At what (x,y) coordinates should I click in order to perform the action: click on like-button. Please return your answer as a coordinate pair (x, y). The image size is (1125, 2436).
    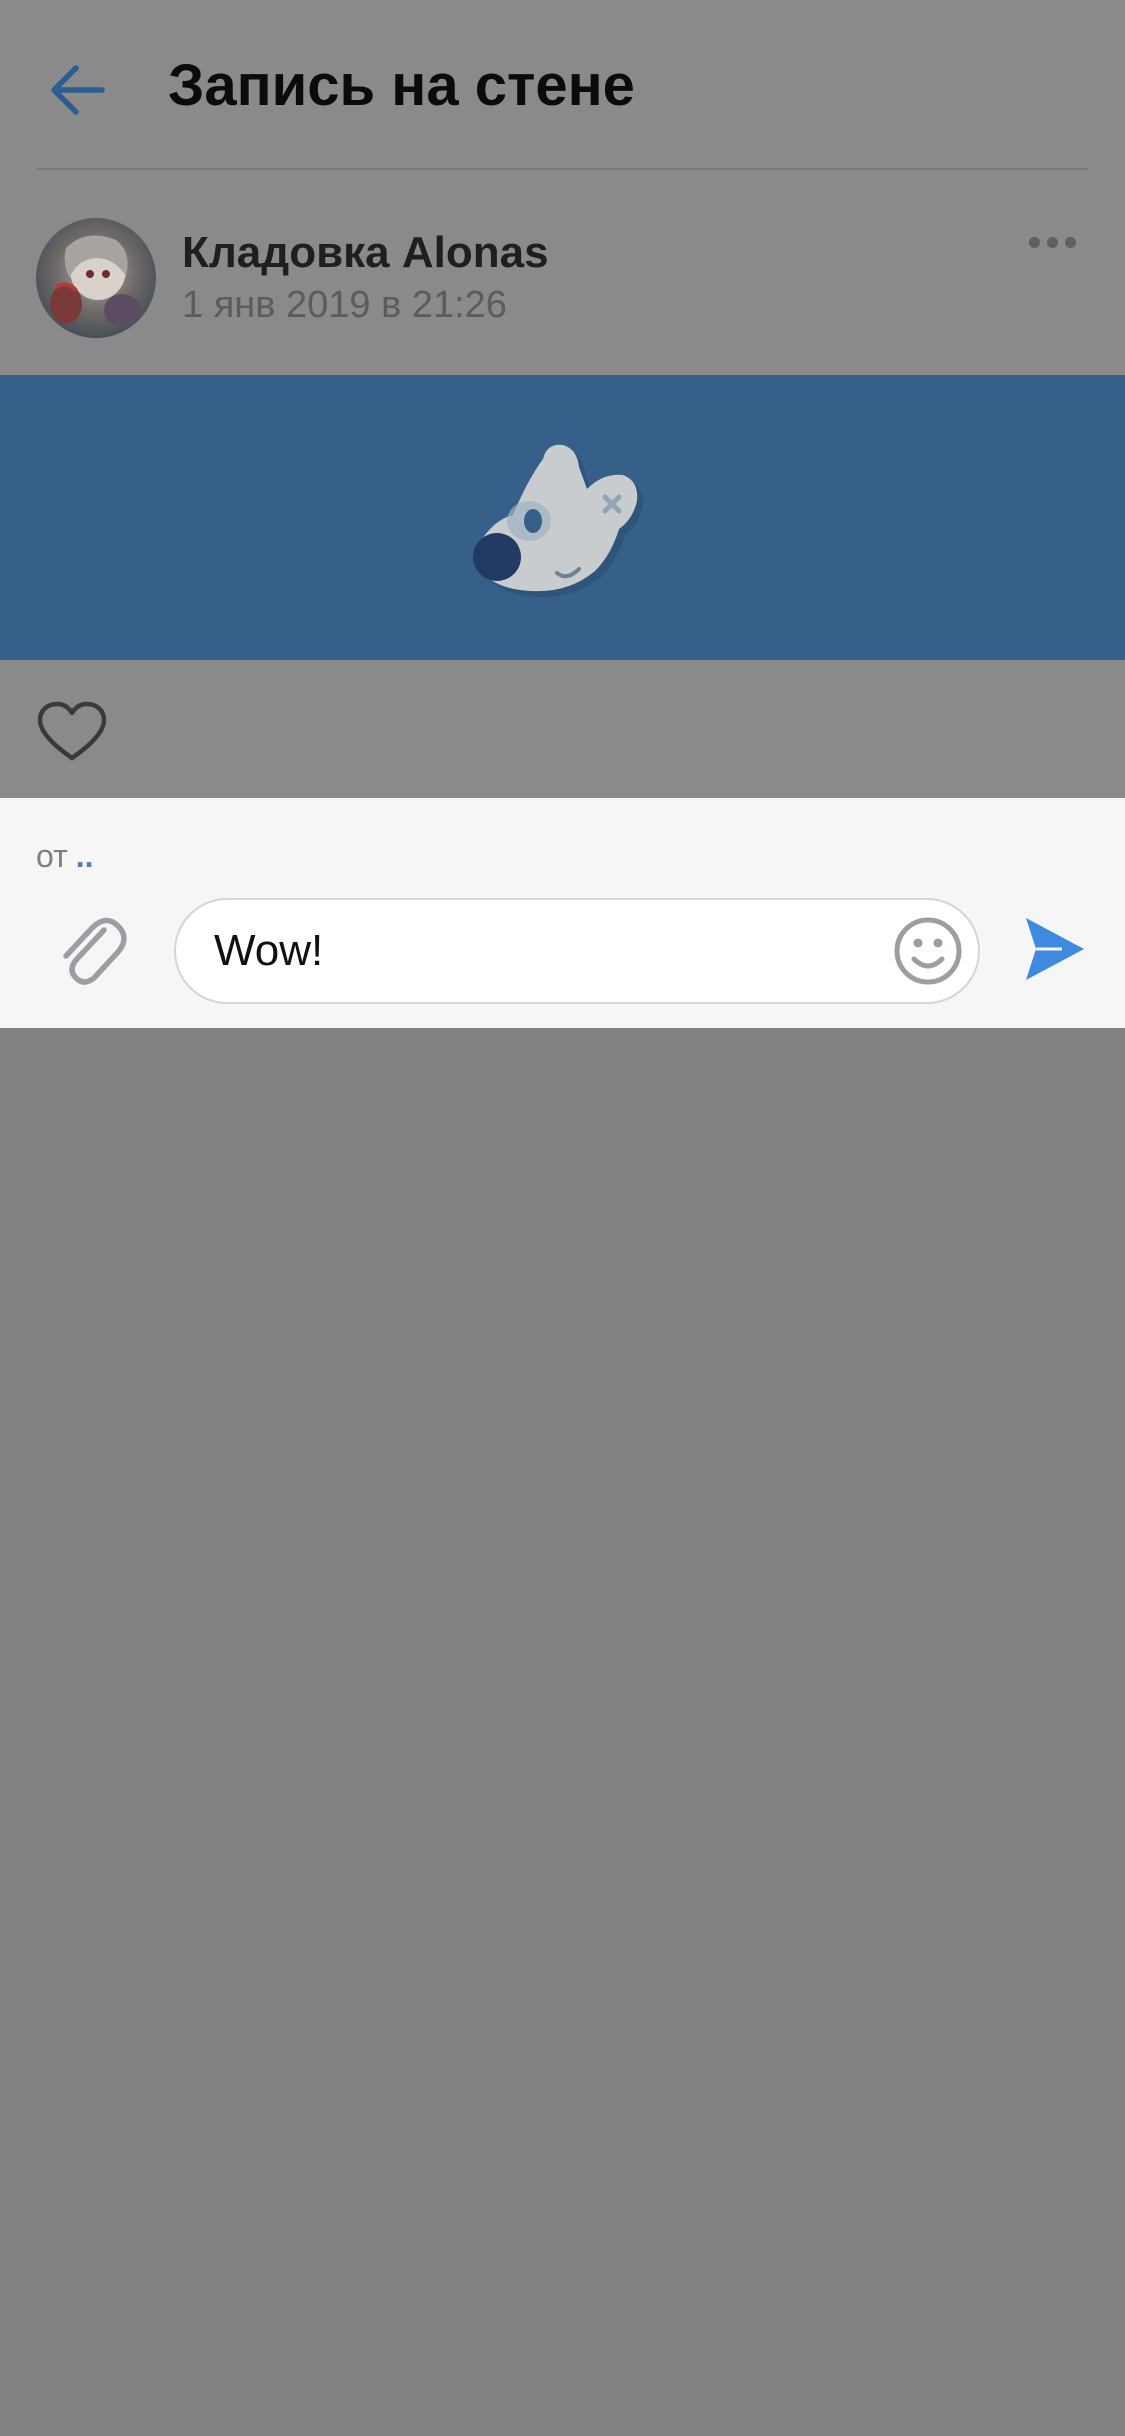
    Looking at the image, I should click on (72, 732).